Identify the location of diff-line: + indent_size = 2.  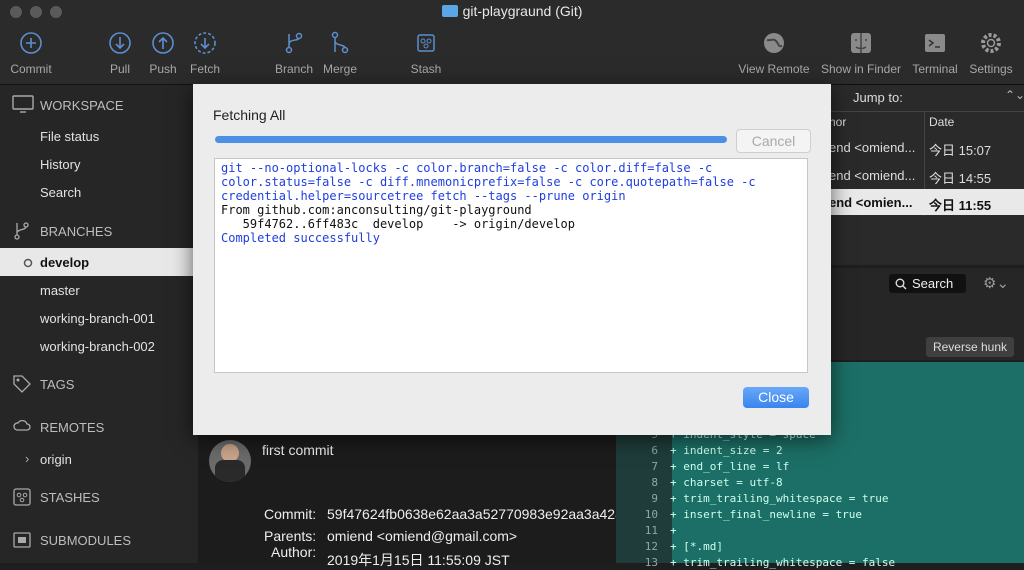
(726, 450).